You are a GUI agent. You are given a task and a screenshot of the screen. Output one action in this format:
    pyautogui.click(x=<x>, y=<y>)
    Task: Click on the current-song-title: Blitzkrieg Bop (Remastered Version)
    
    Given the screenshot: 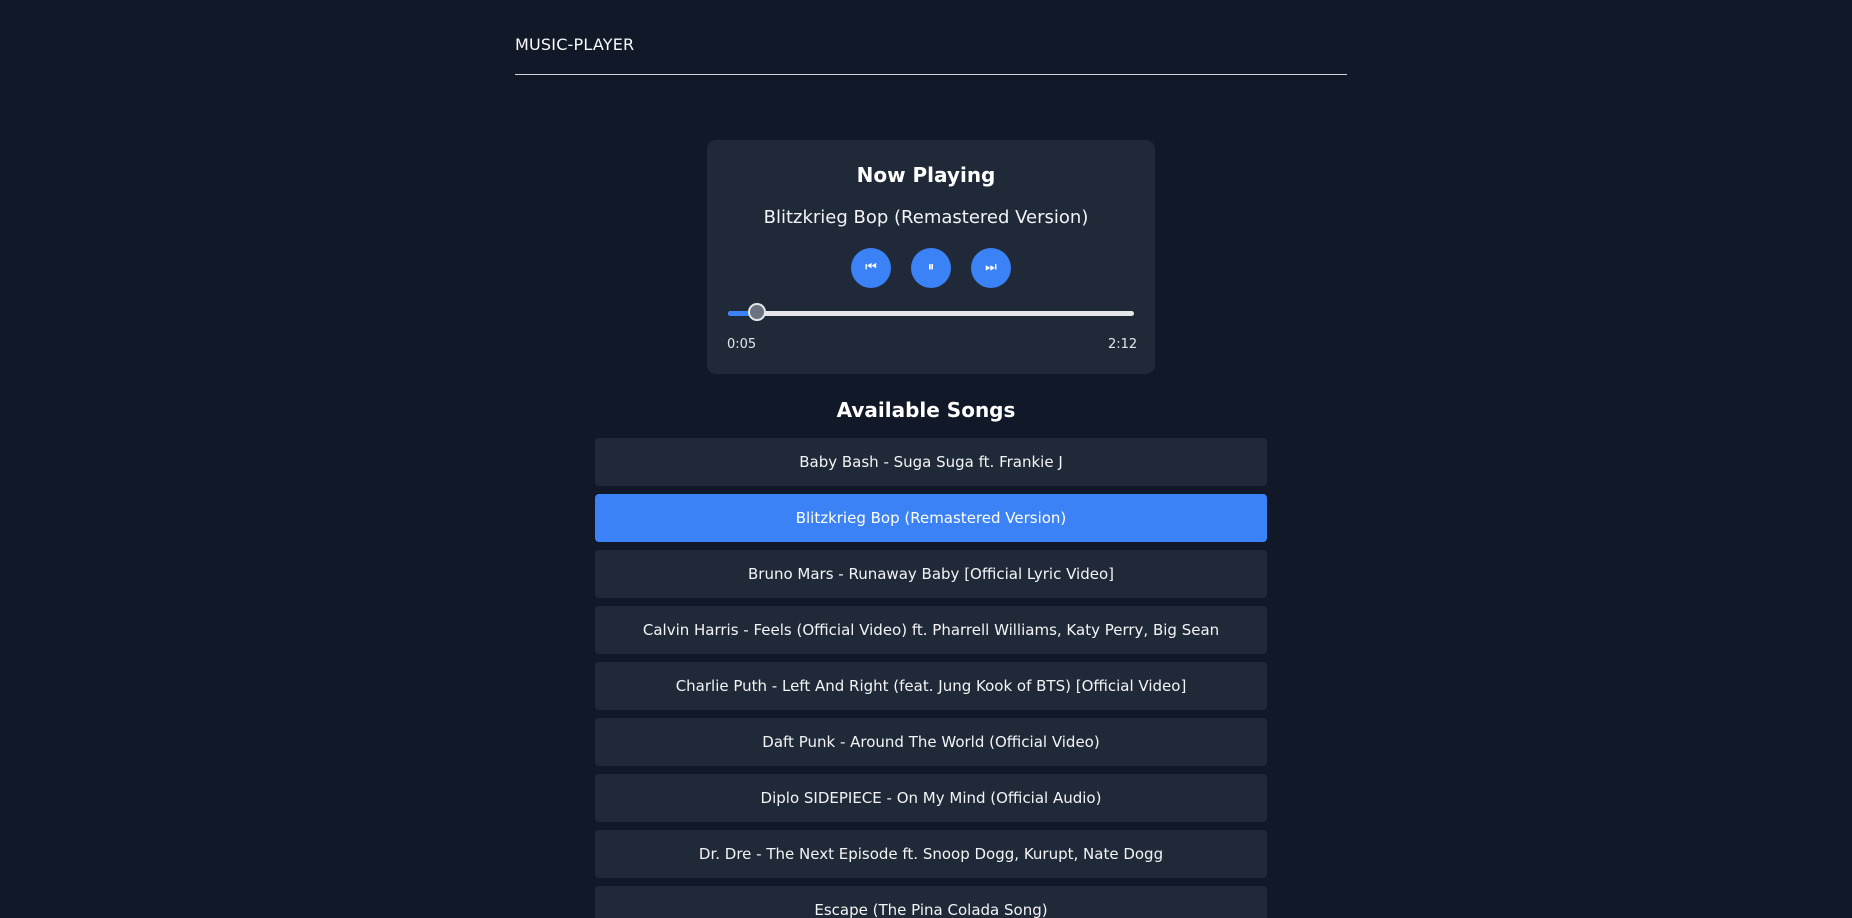 What is the action you would take?
    pyautogui.click(x=926, y=217)
    